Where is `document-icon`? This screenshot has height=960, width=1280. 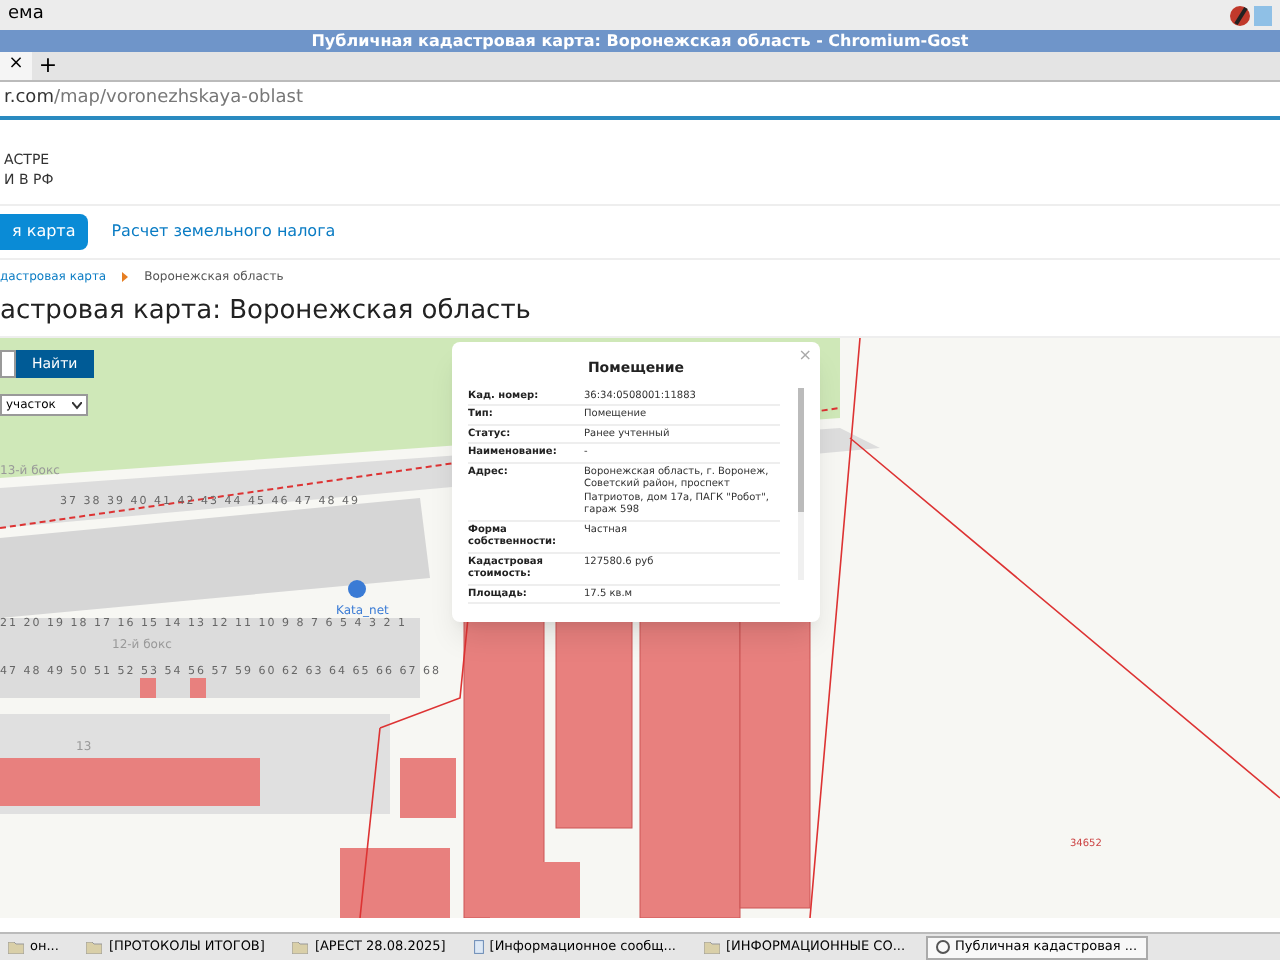
document-icon is located at coordinates (478, 947).